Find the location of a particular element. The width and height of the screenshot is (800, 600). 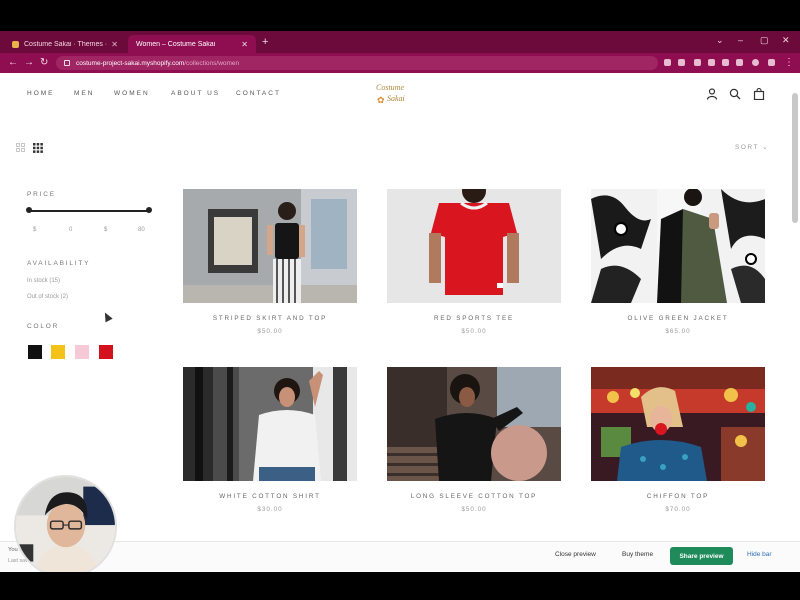

menu-icon: ⋮ is located at coordinates (789, 62).